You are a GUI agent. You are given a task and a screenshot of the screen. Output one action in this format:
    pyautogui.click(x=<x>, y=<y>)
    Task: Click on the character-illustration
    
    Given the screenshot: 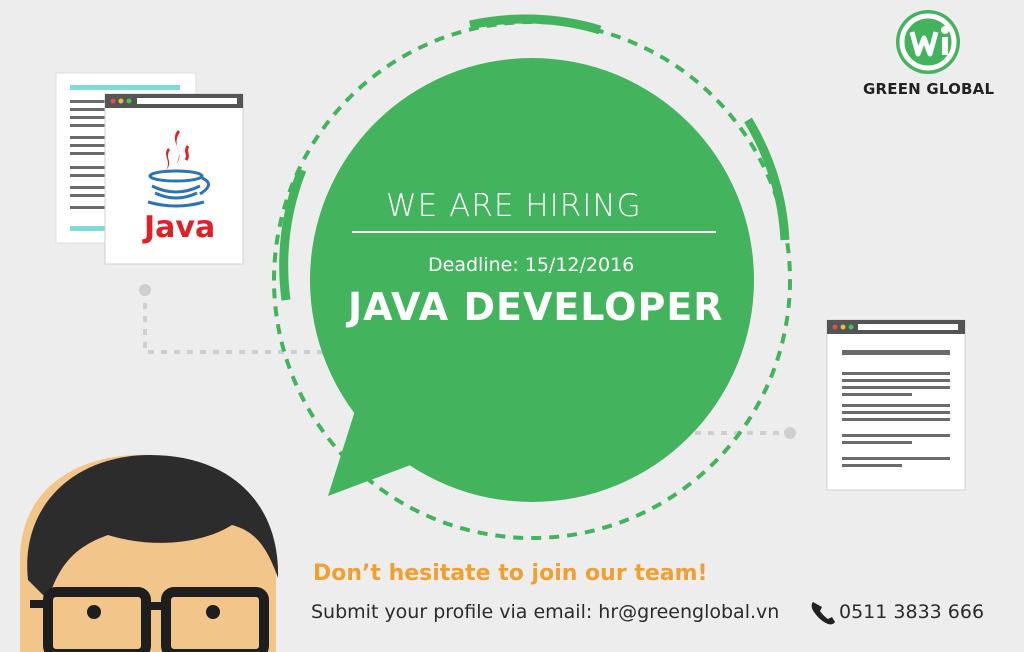 What is the action you would take?
    pyautogui.click(x=149, y=553)
    